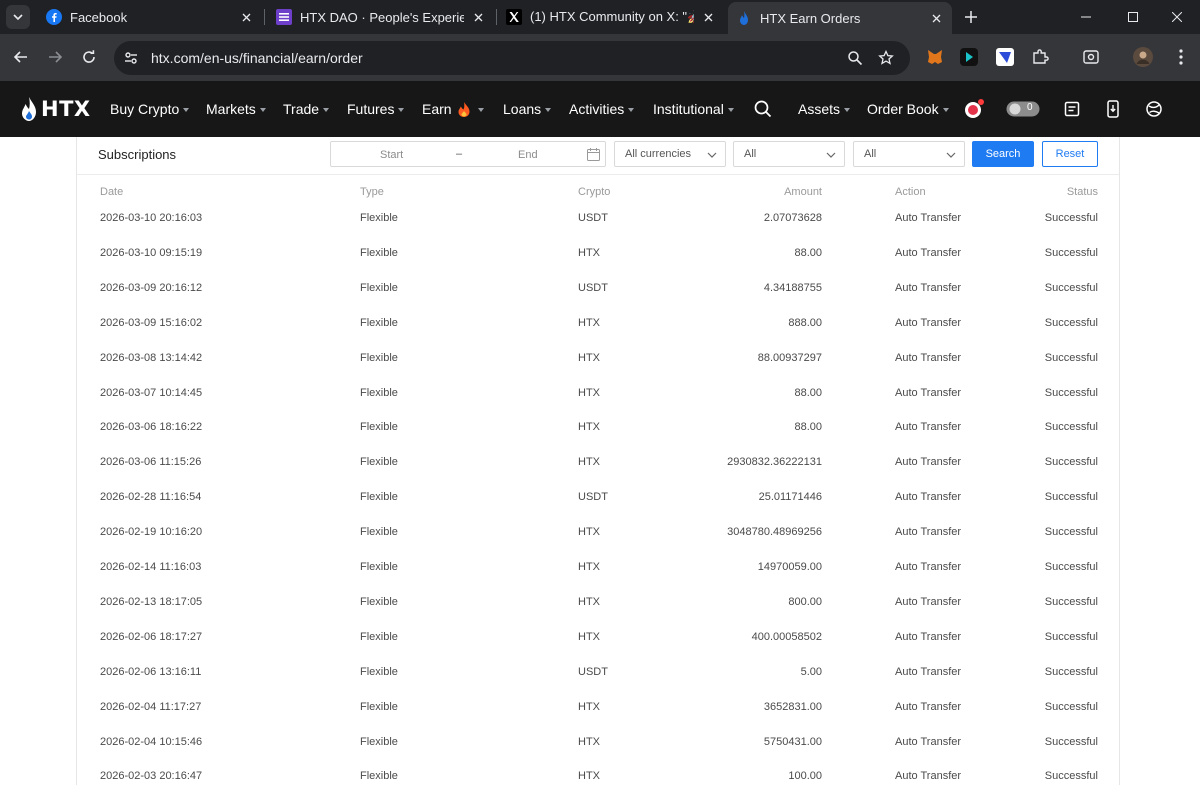  What do you see at coordinates (1143, 57) in the screenshot?
I see `profile-avatar` at bounding box center [1143, 57].